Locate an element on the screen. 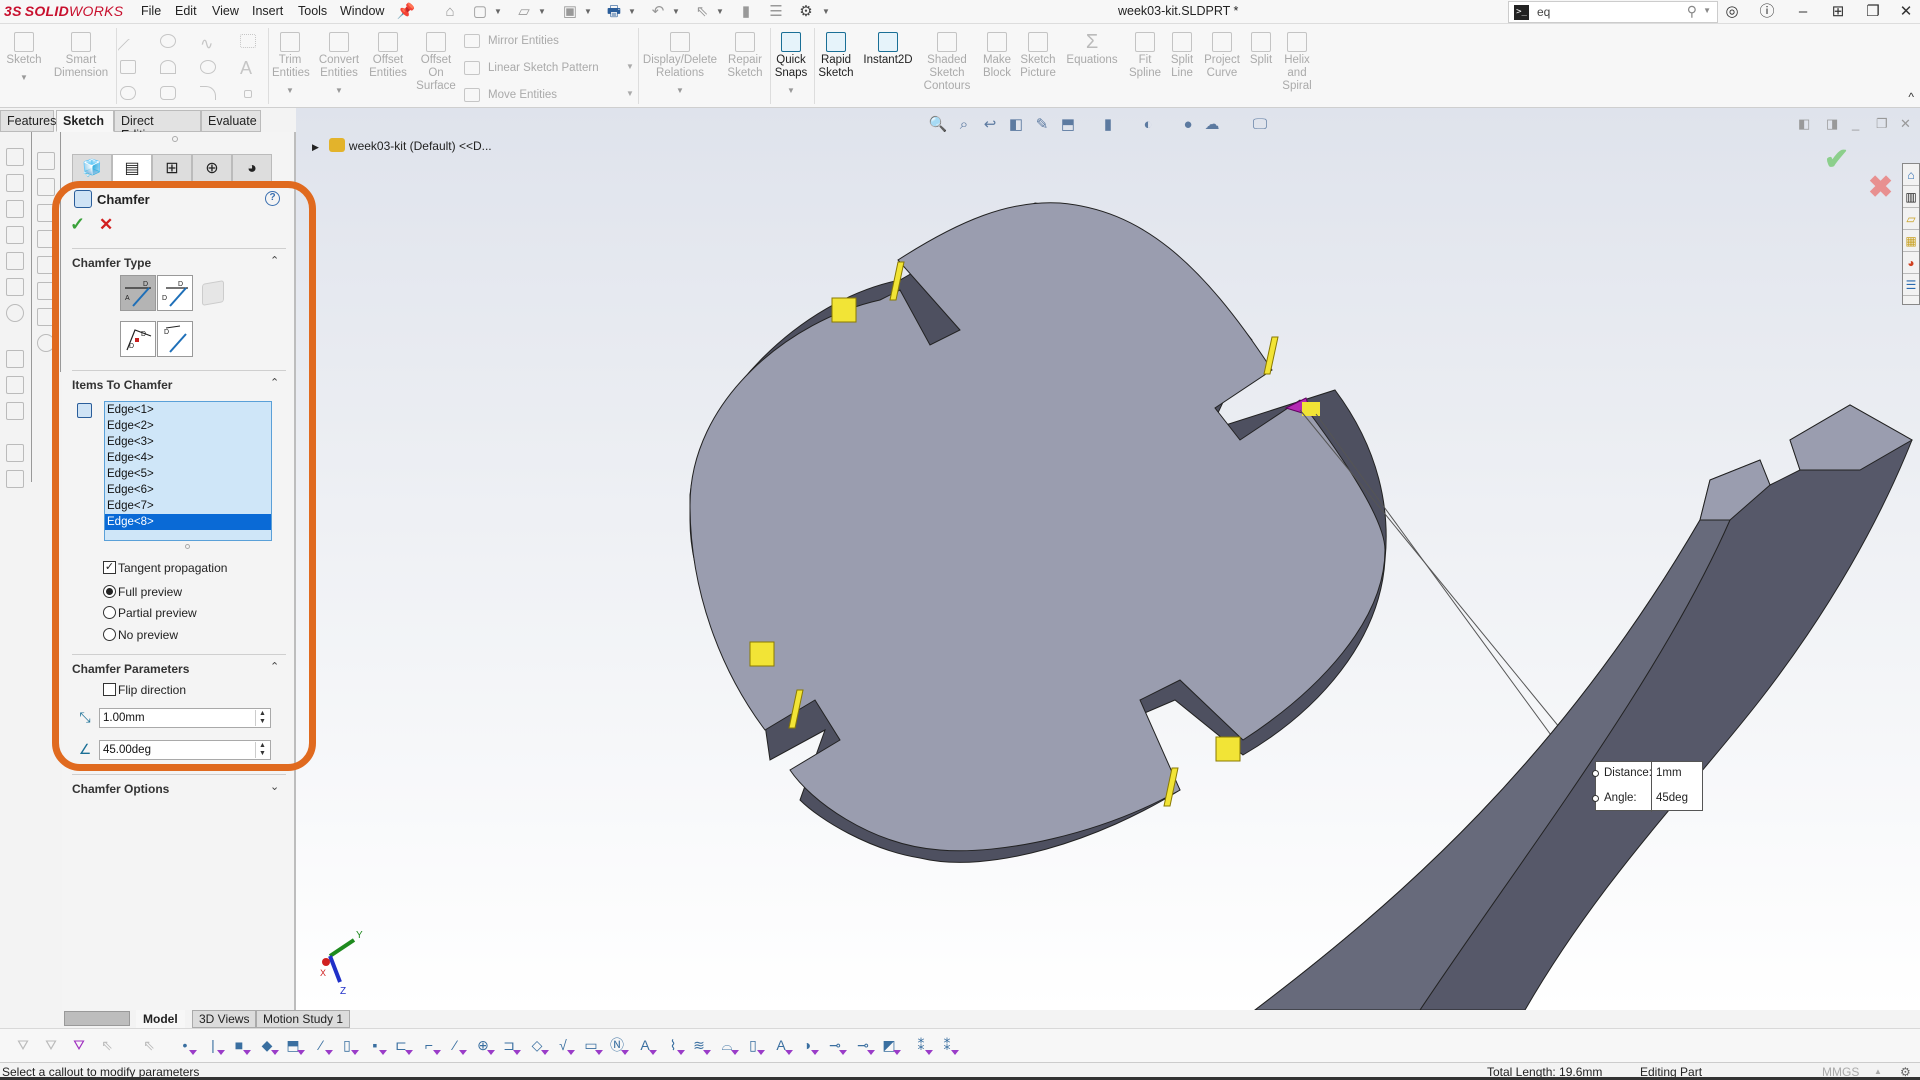 The width and height of the screenshot is (1920, 1080). tool-instant2d: Instant2D is located at coordinates (888, 49).